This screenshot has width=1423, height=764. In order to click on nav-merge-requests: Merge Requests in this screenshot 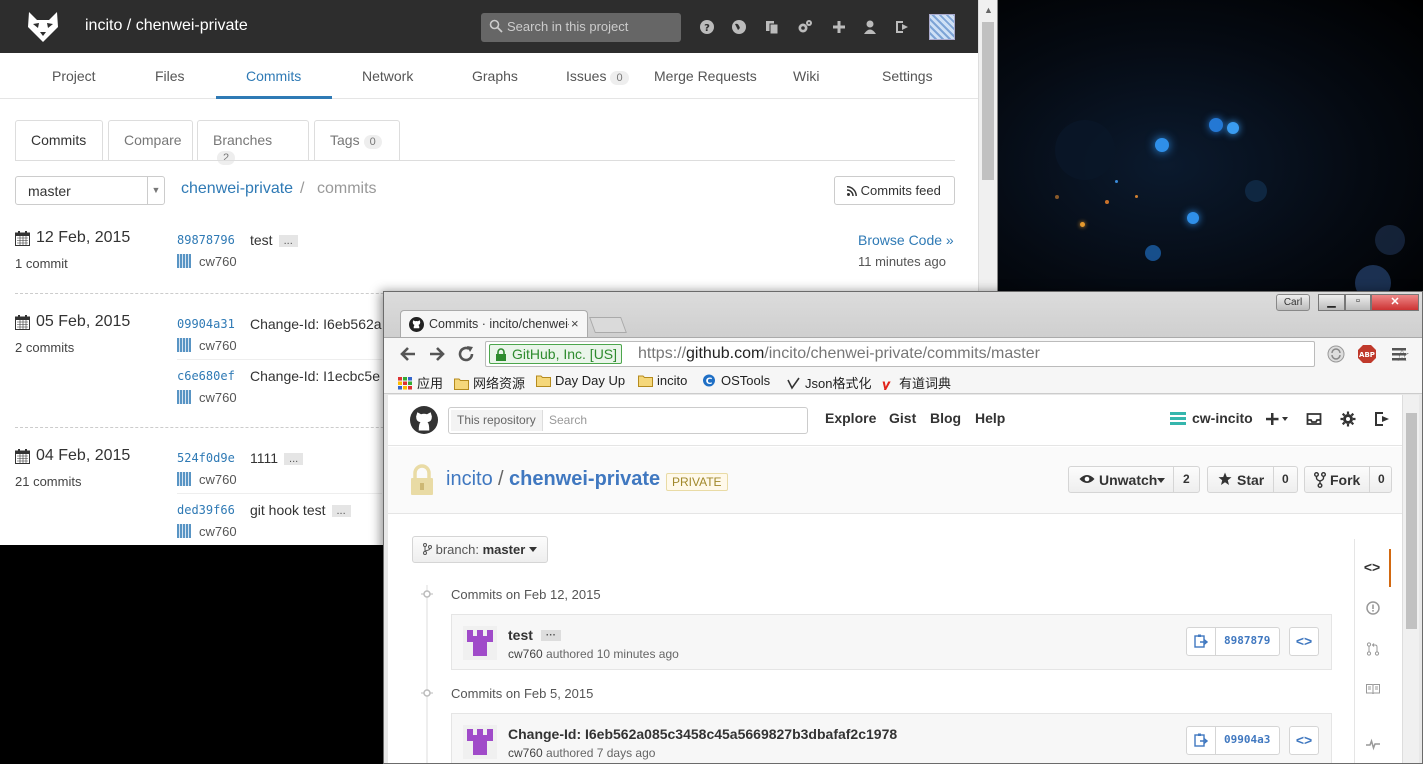, I will do `click(705, 76)`.